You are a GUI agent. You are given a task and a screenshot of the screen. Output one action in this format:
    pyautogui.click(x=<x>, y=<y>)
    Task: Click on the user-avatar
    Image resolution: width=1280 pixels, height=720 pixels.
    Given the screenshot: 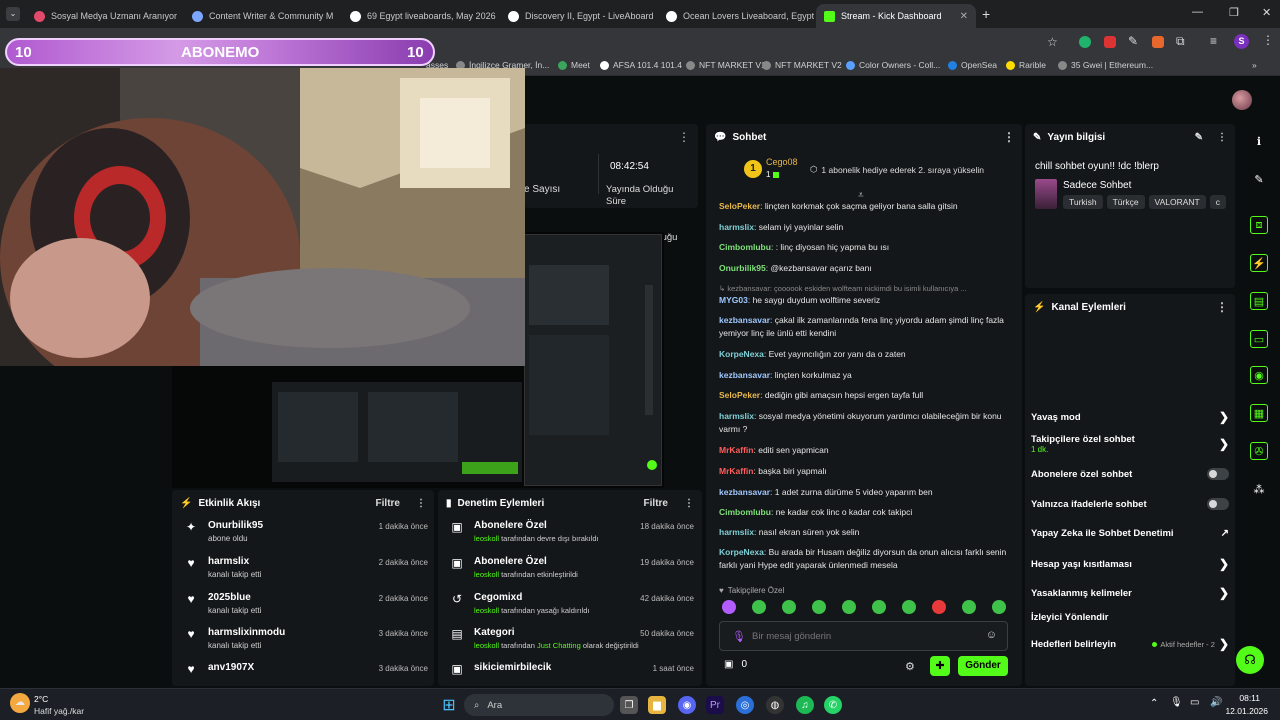 What is the action you would take?
    pyautogui.click(x=1242, y=100)
    